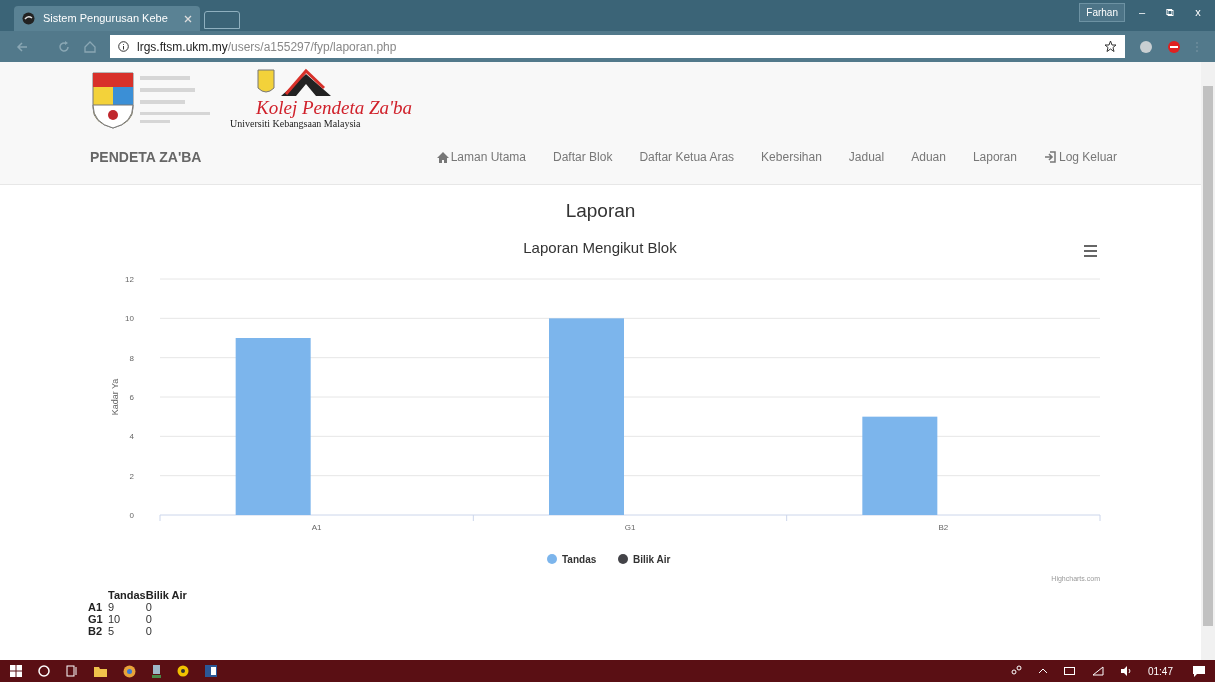 This screenshot has width=1215, height=682. Describe the element at coordinates (222, 20) in the screenshot. I see `new-tab-button` at that location.